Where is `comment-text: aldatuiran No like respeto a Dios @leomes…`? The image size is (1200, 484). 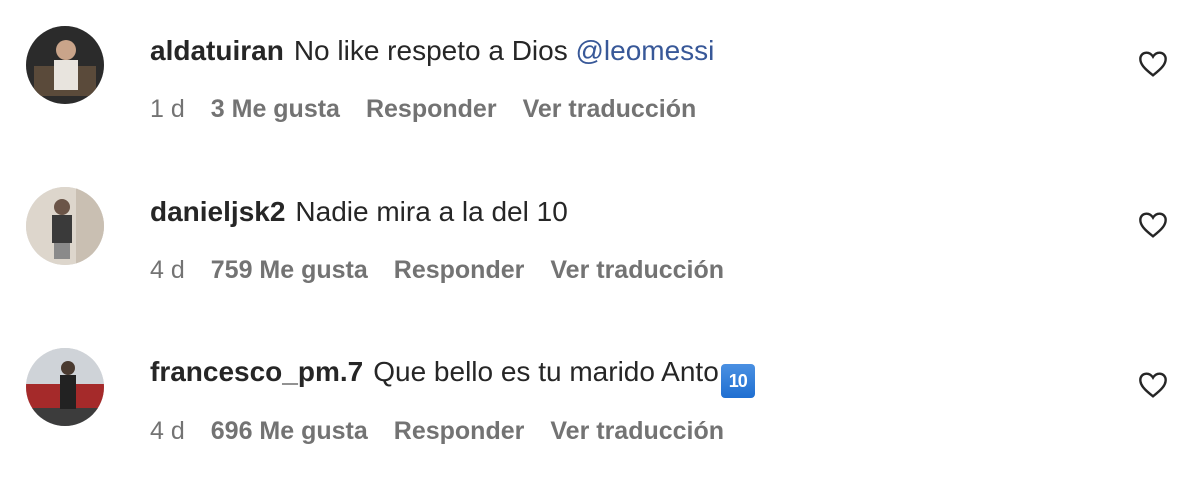 comment-text: aldatuiran No like respeto a Dios @leomes… is located at coordinates (432, 51).